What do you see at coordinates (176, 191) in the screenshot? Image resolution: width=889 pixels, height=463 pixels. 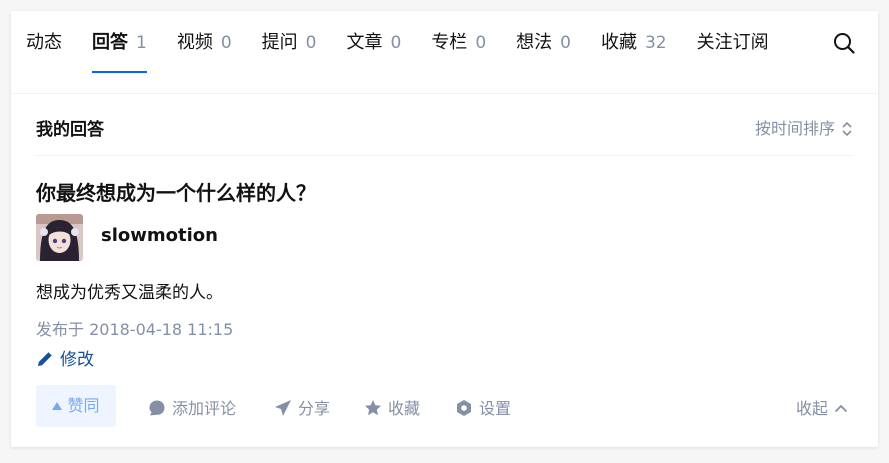 I see `question-title: 你最终想成为一个什么样的人？` at bounding box center [176, 191].